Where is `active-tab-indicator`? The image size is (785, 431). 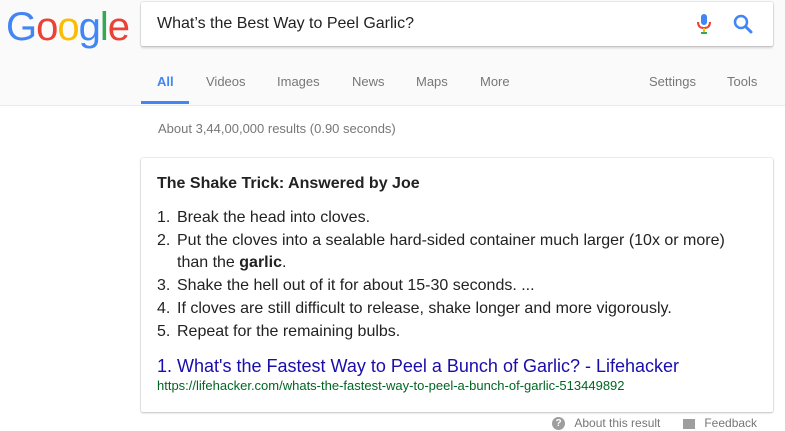
active-tab-indicator is located at coordinates (165, 102).